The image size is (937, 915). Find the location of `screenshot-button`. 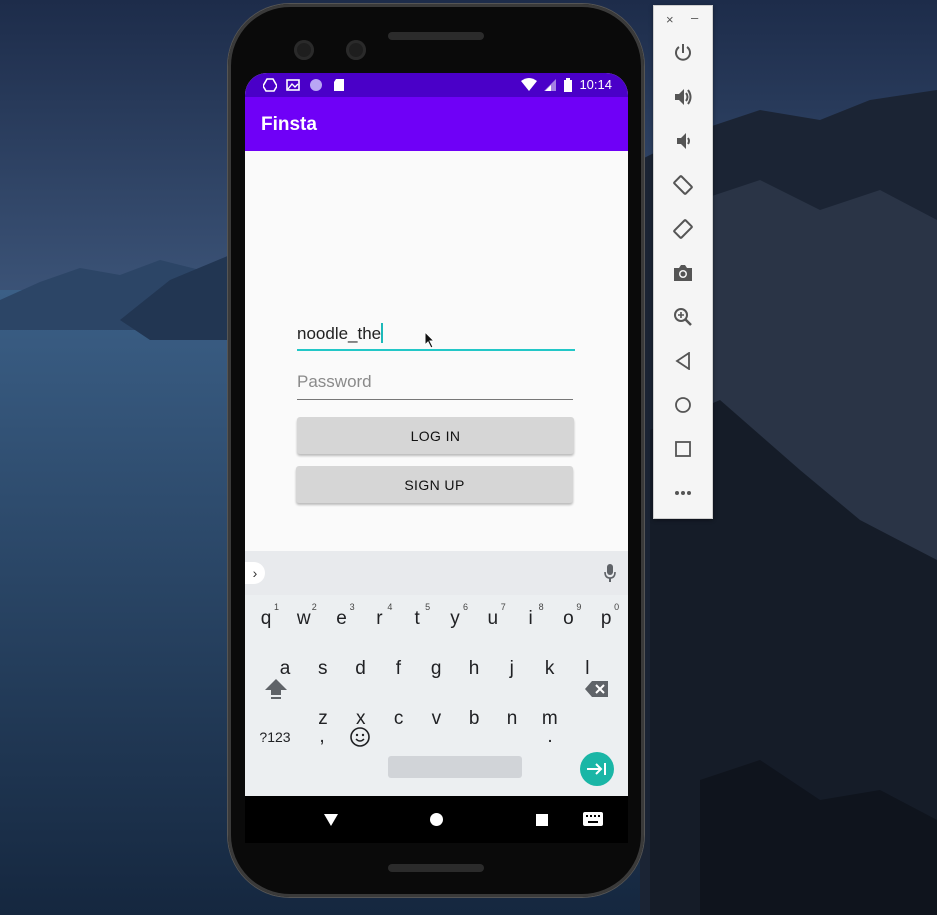

screenshot-button is located at coordinates (683, 273).